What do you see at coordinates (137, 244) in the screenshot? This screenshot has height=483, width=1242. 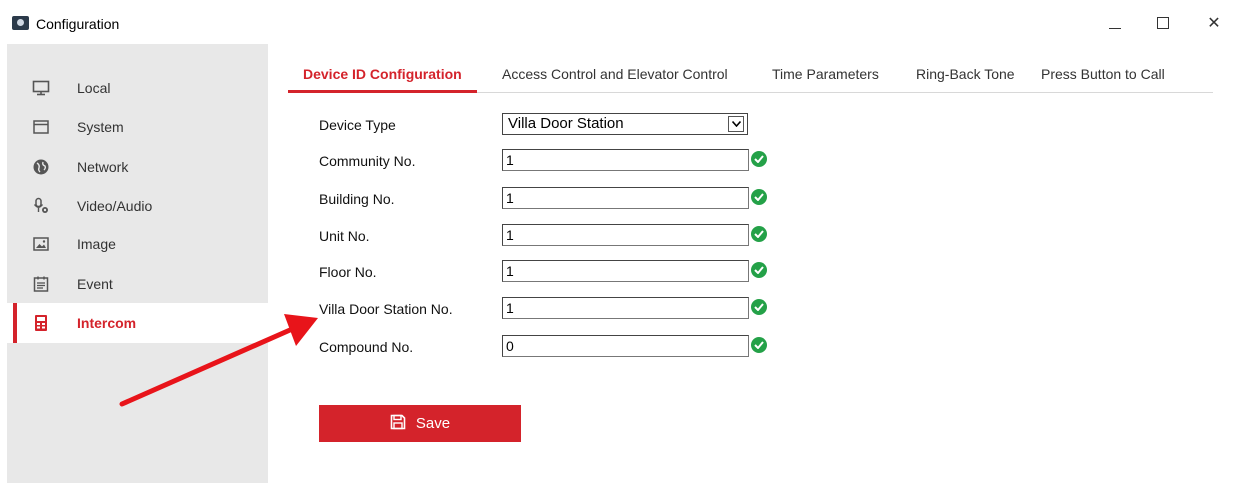 I see `sidebar-item-image: Image` at bounding box center [137, 244].